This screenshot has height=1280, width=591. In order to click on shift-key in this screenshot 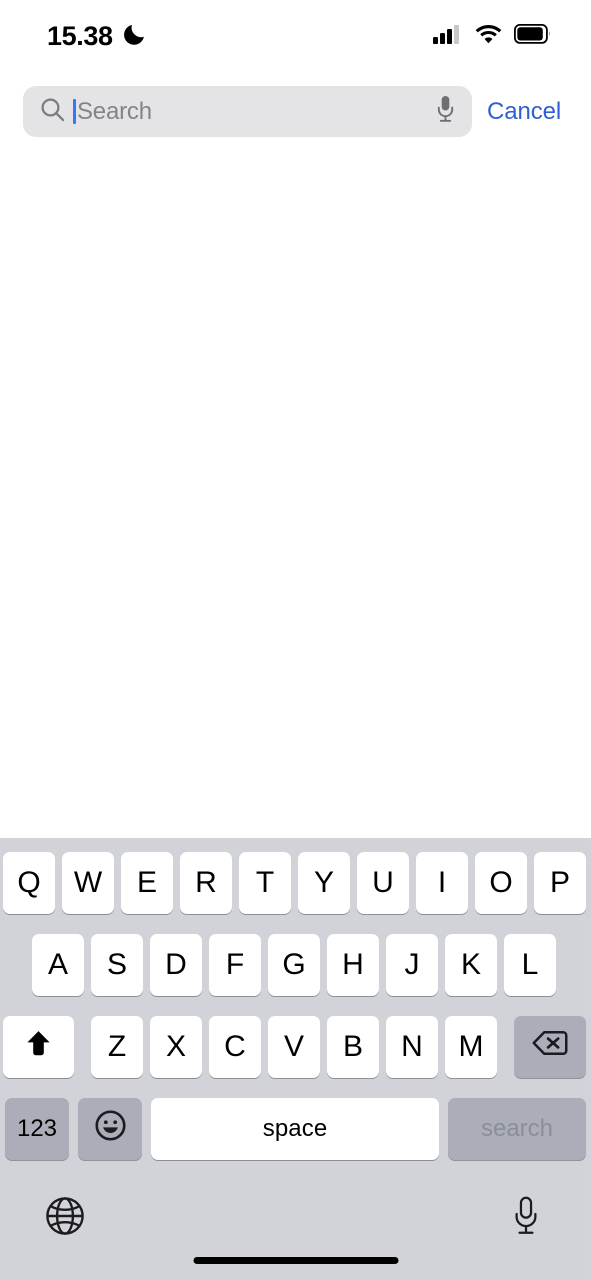, I will do `click(38, 1047)`.